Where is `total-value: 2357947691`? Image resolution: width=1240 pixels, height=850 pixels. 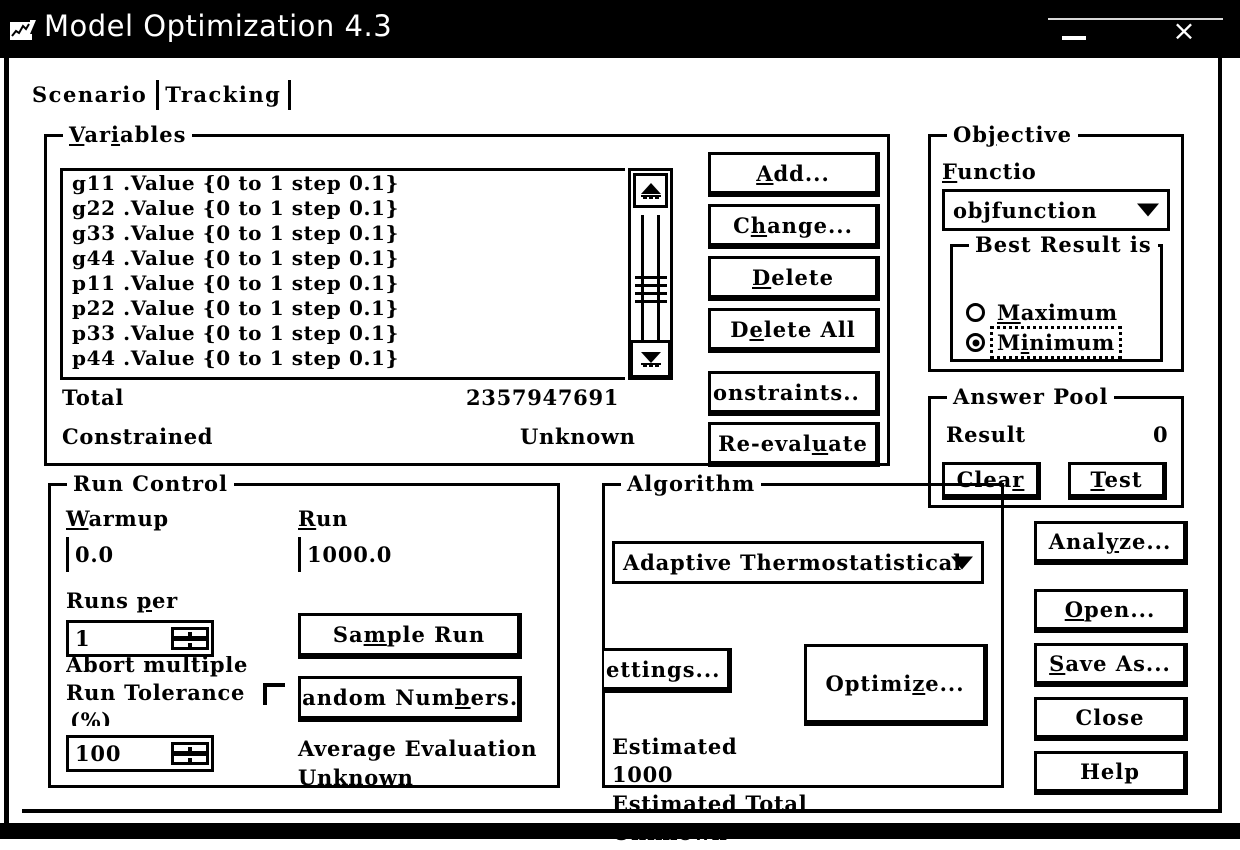
total-value: 2357947691 is located at coordinates (543, 397).